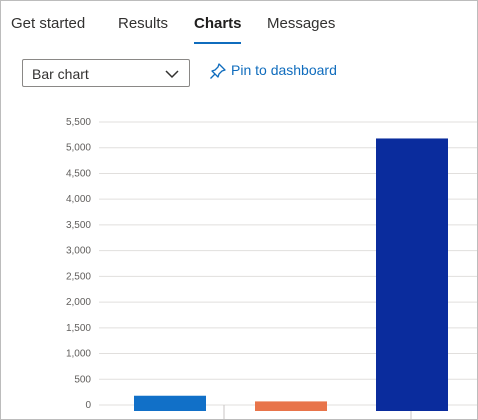  I want to click on pin-icon, so click(218, 71).